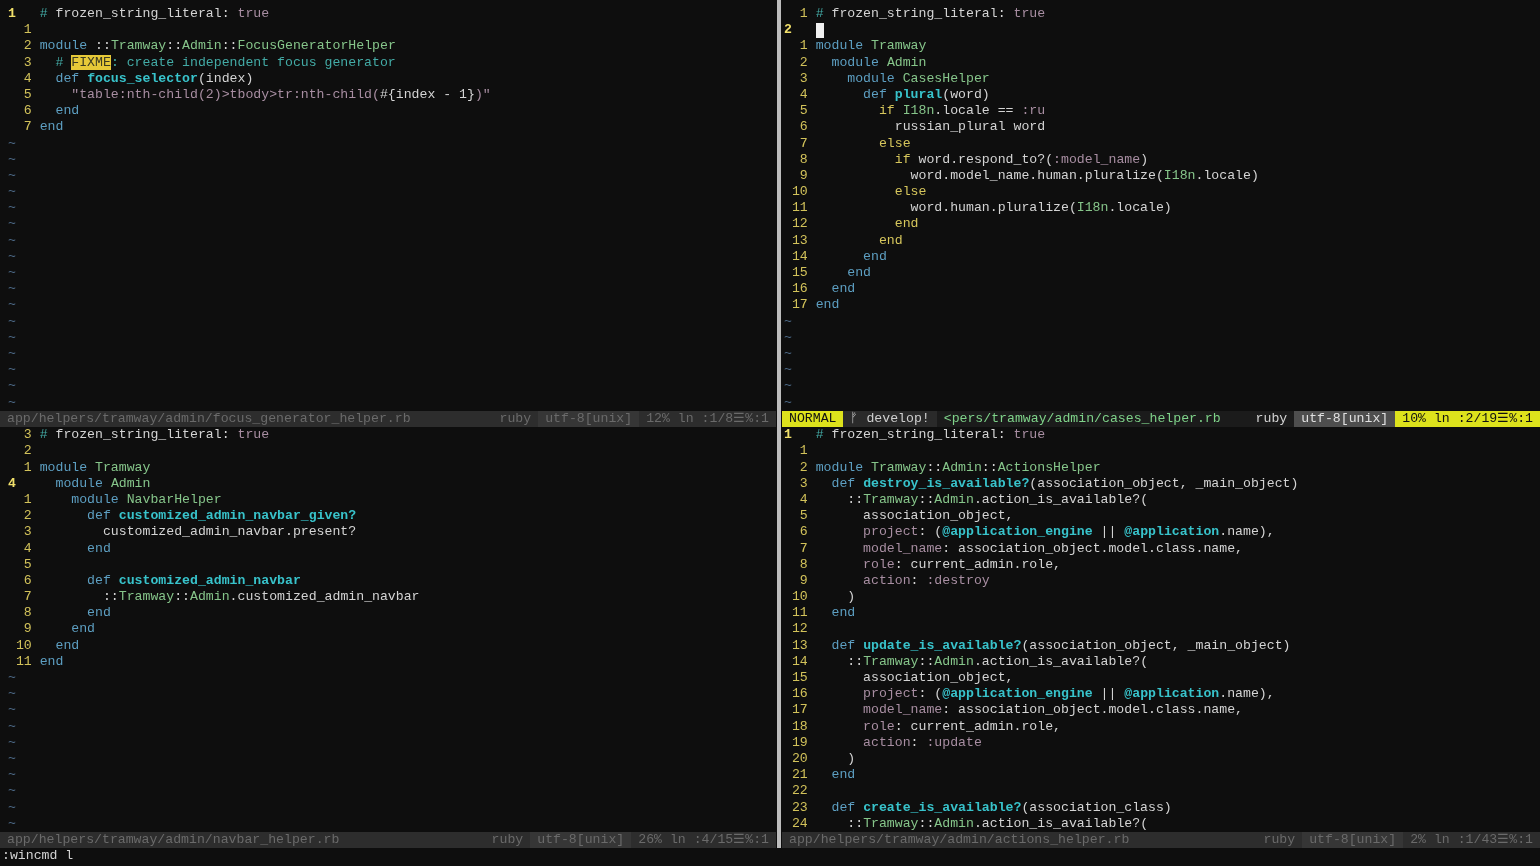 This screenshot has height=866, width=1540. Describe the element at coordinates (1068, 532) in the screenshot. I see `code-line: project: (@application_engine || @application.name),` at that location.